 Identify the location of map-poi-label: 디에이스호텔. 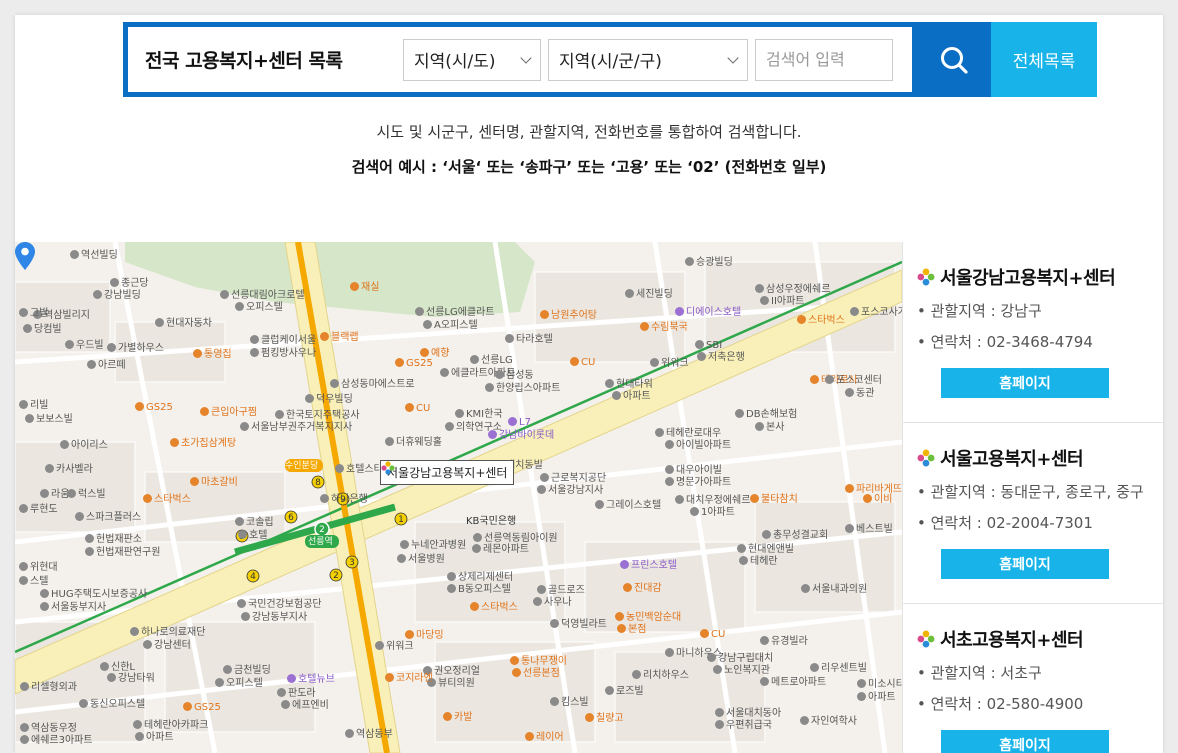
(708, 312).